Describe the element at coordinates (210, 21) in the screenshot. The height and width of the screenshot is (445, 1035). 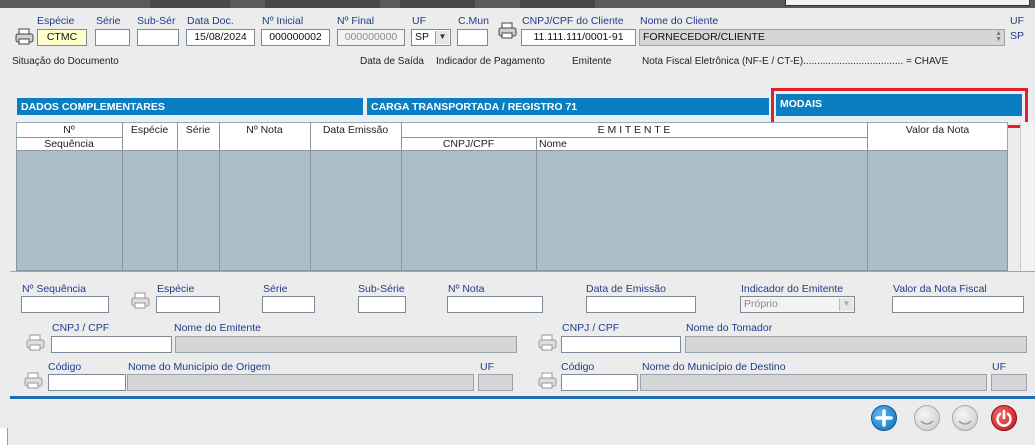
I see `data-doc-label: Data Doc.` at that location.